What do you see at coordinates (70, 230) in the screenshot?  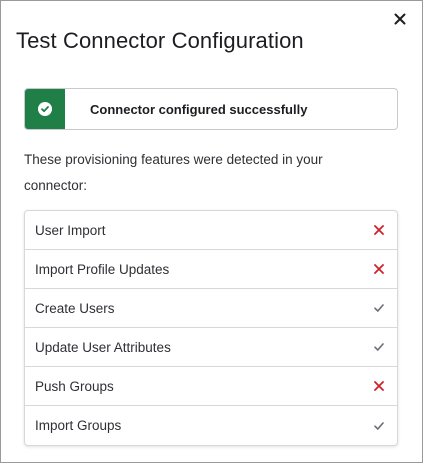 I see `feature-label: User Import` at bounding box center [70, 230].